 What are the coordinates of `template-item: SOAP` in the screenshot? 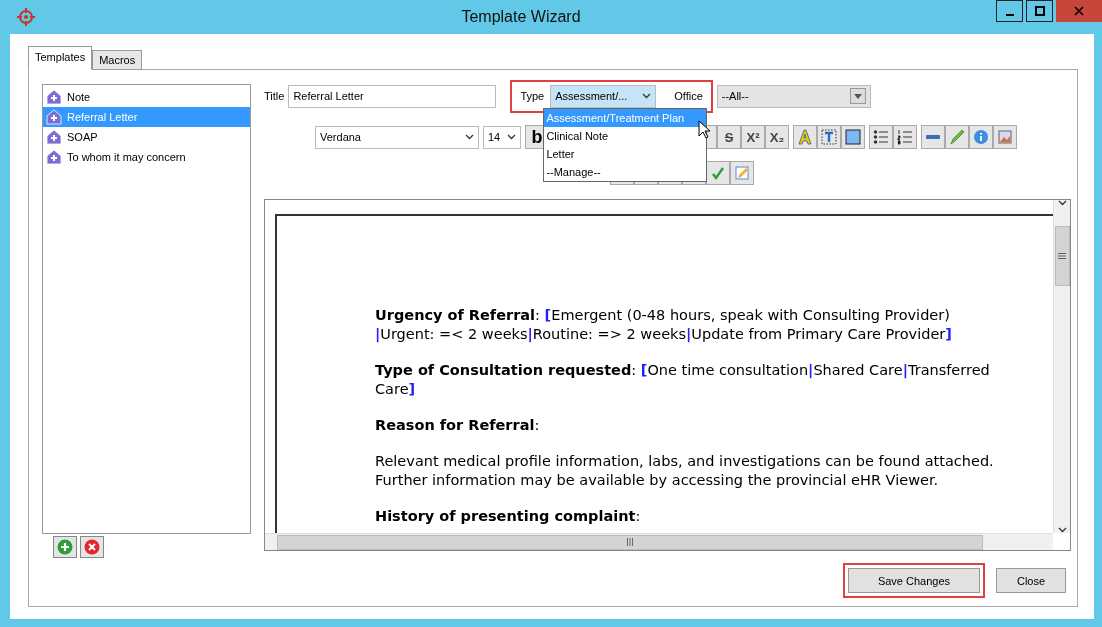 It's located at (146, 137).